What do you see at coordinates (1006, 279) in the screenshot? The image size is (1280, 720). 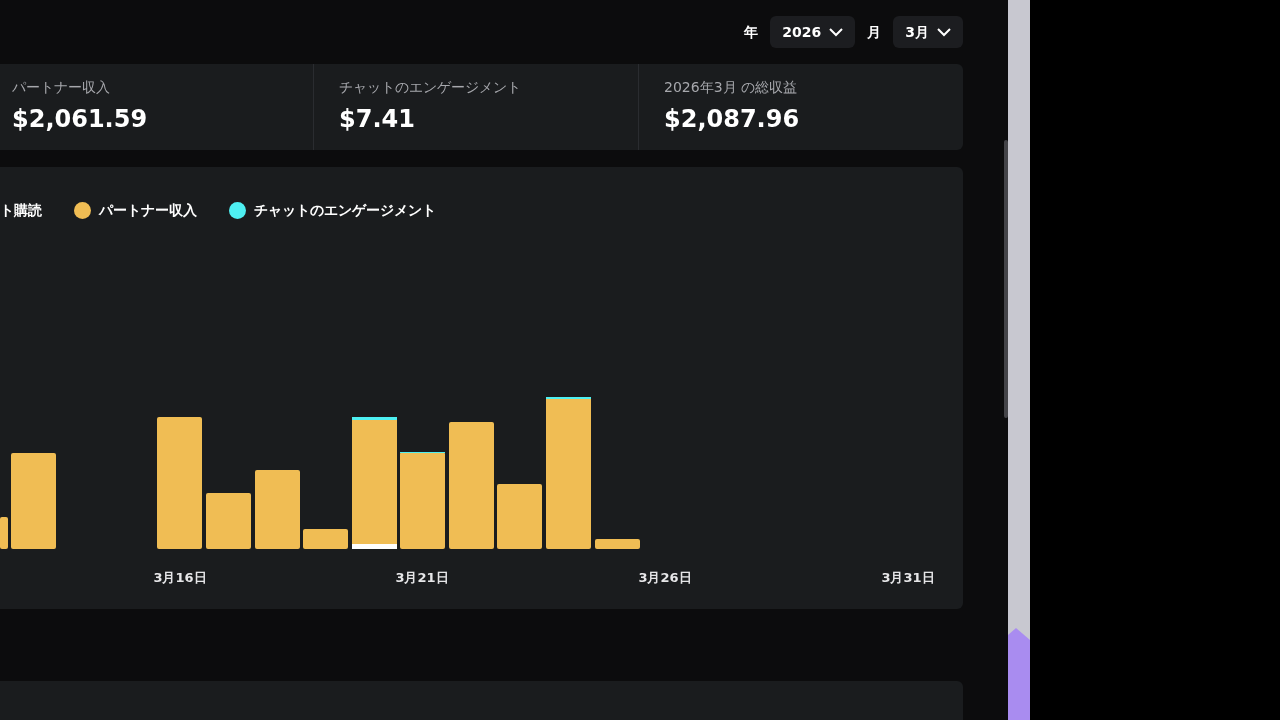 I see `scrollbar-thumb` at bounding box center [1006, 279].